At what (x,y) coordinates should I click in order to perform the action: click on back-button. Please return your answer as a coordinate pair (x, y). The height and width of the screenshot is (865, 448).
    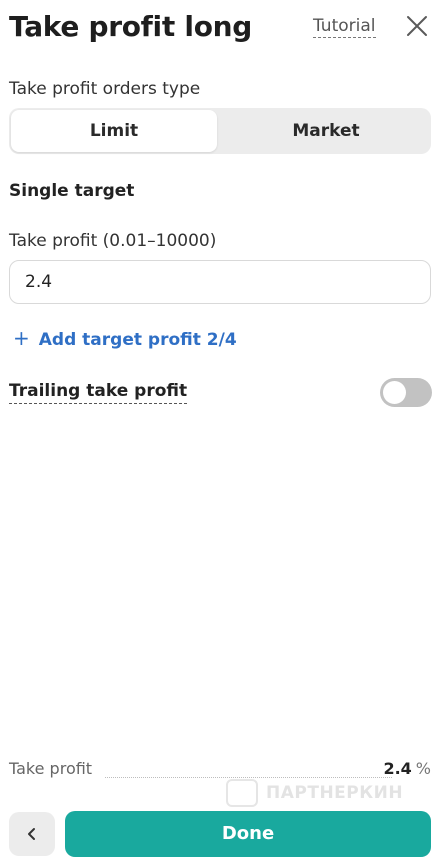
    Looking at the image, I should click on (32, 834).